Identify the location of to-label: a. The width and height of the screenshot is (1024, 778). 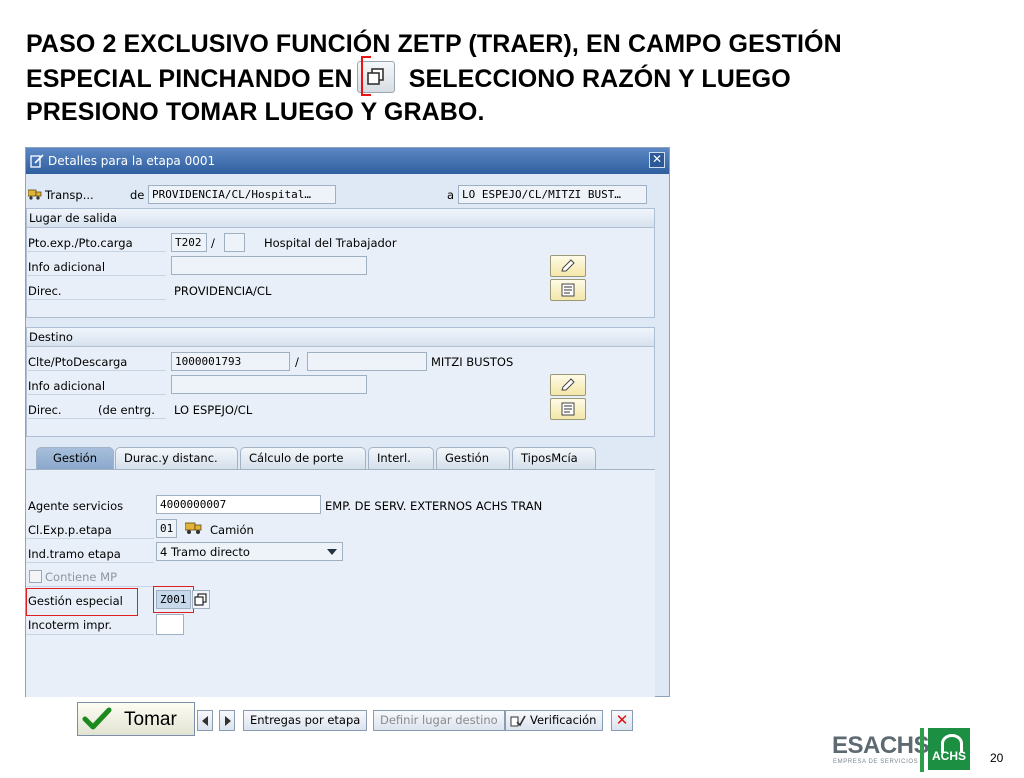
(451, 195).